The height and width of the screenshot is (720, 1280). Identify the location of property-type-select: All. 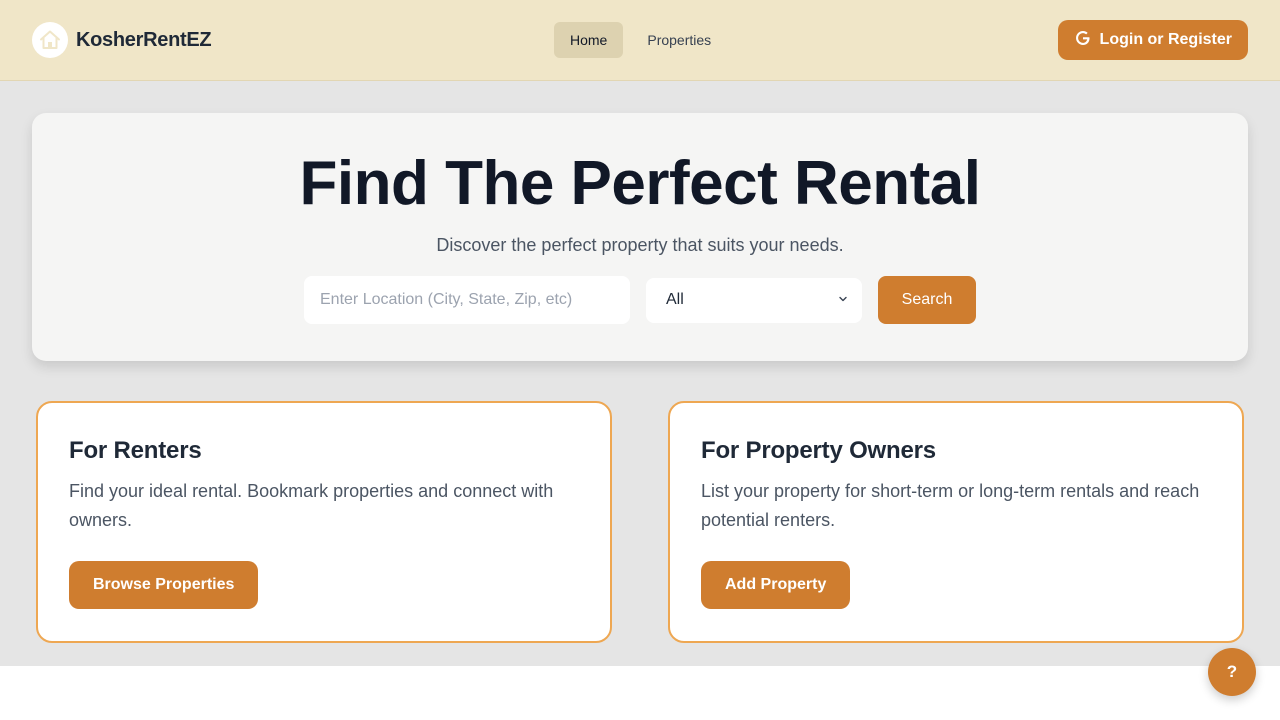
(754, 300).